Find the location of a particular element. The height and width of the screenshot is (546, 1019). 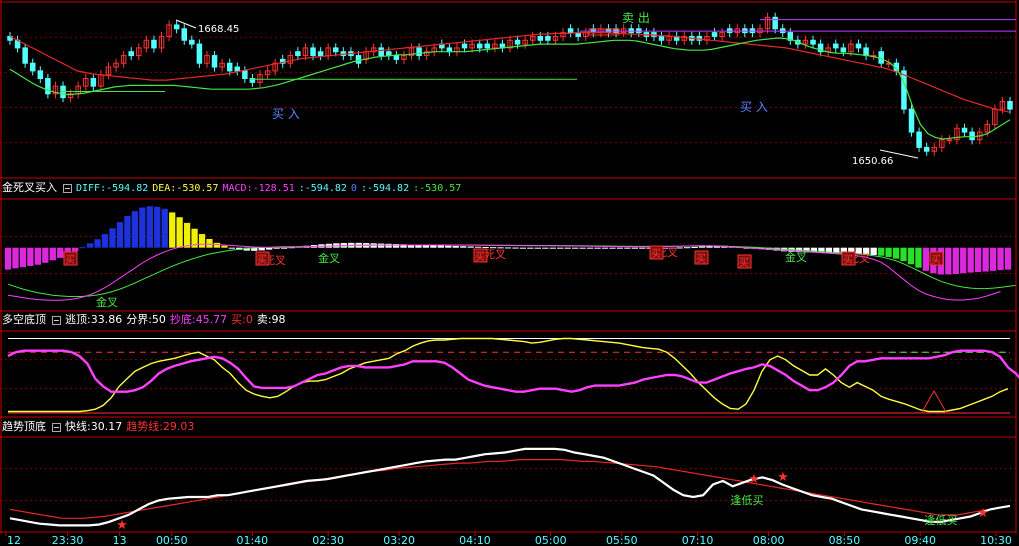

trend-line-value: 趋势线:29.03 is located at coordinates (160, 426).